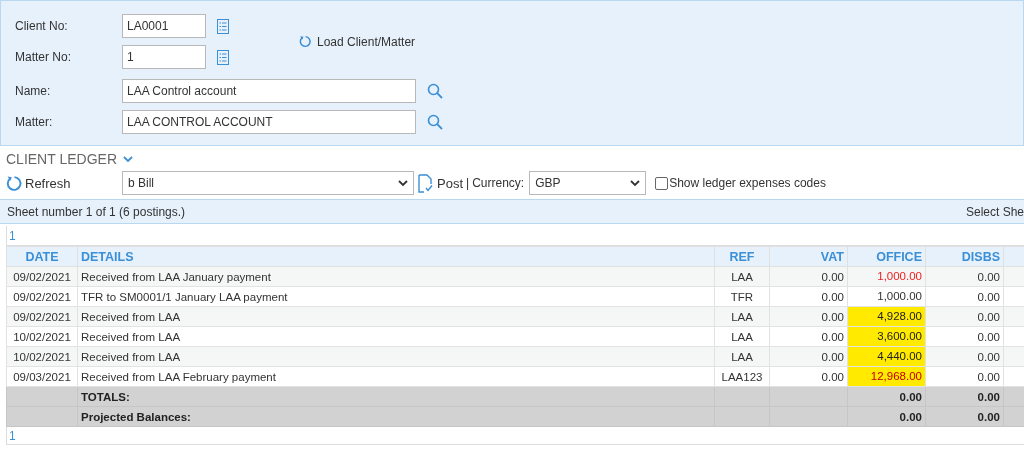 Image resolution: width=1024 pixels, height=451 pixels. Describe the element at coordinates (96, 211) in the screenshot. I see `sheet-info: Sheet number 1 of 1 (6 postings.)` at that location.